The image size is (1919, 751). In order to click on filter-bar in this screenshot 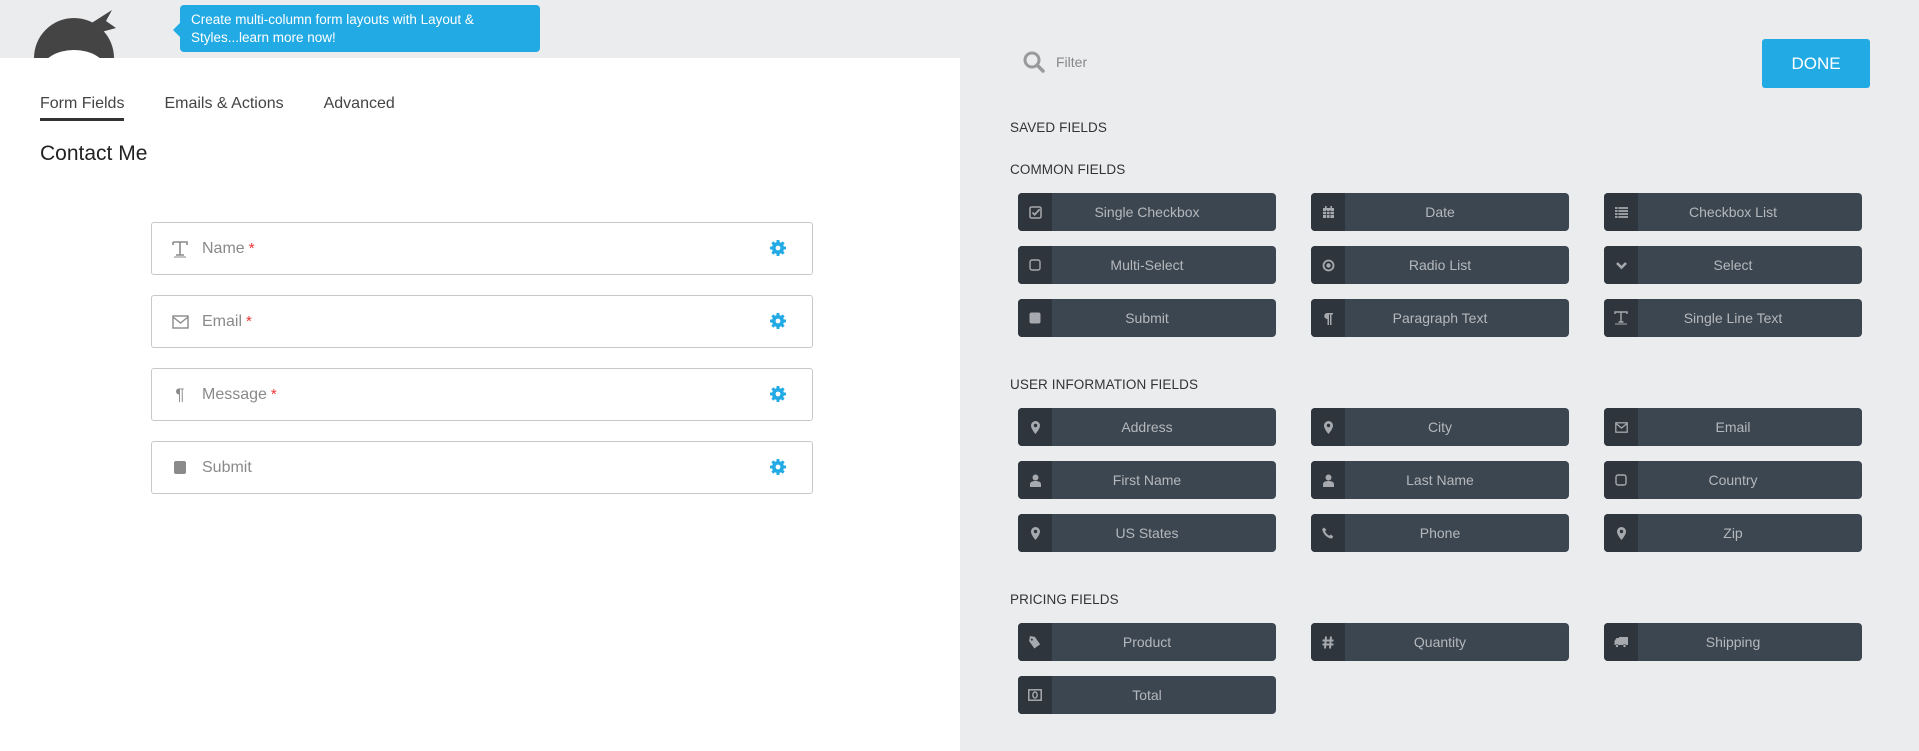, I will do `click(1189, 62)`.